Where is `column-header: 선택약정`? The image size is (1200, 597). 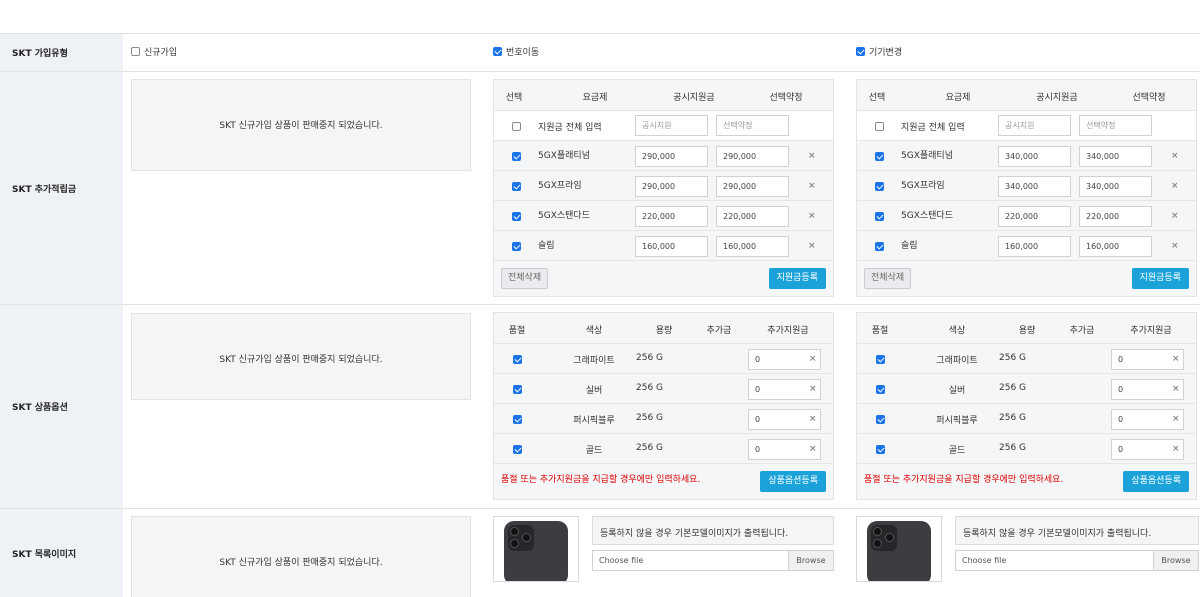 column-header: 선택약정 is located at coordinates (1149, 98).